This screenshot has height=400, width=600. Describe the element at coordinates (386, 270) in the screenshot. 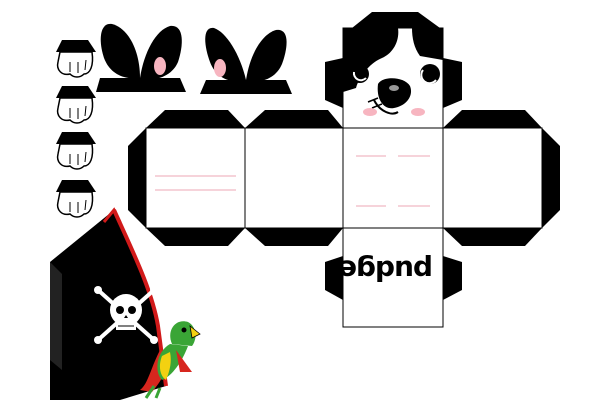

I see `dog-name-label: pudge` at that location.